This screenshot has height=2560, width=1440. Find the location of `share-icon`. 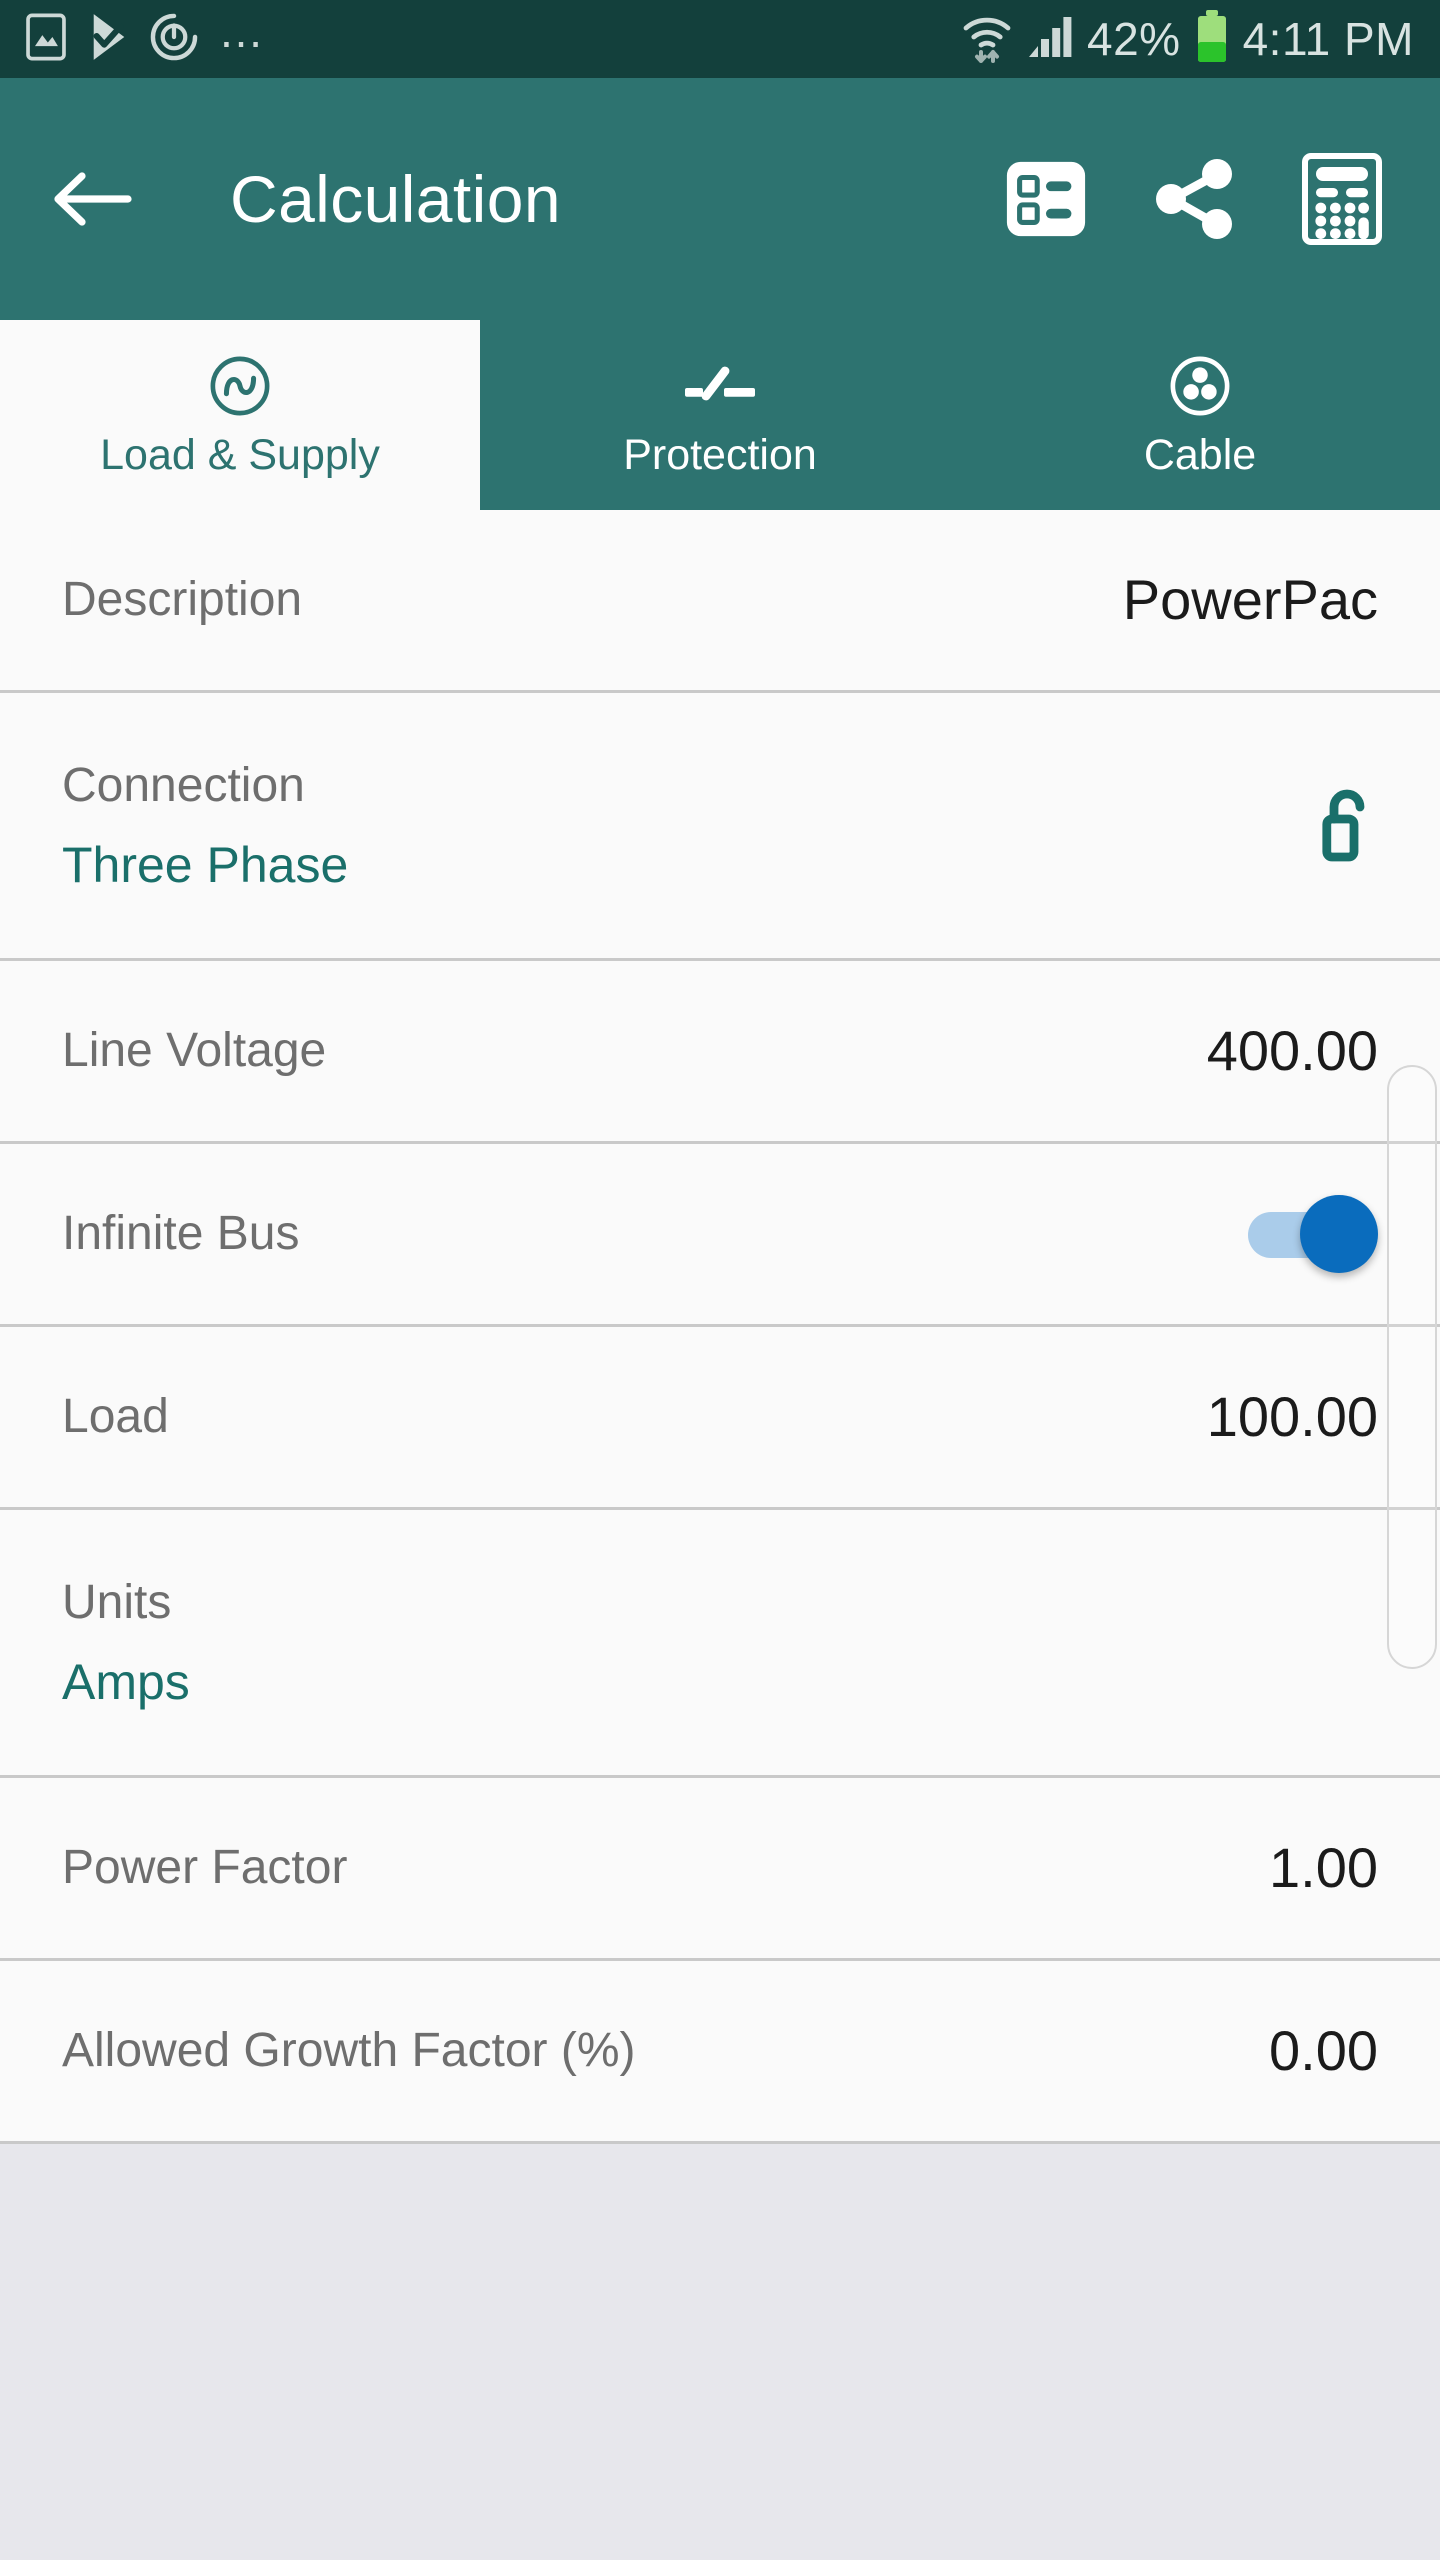

share-icon is located at coordinates (1194, 199).